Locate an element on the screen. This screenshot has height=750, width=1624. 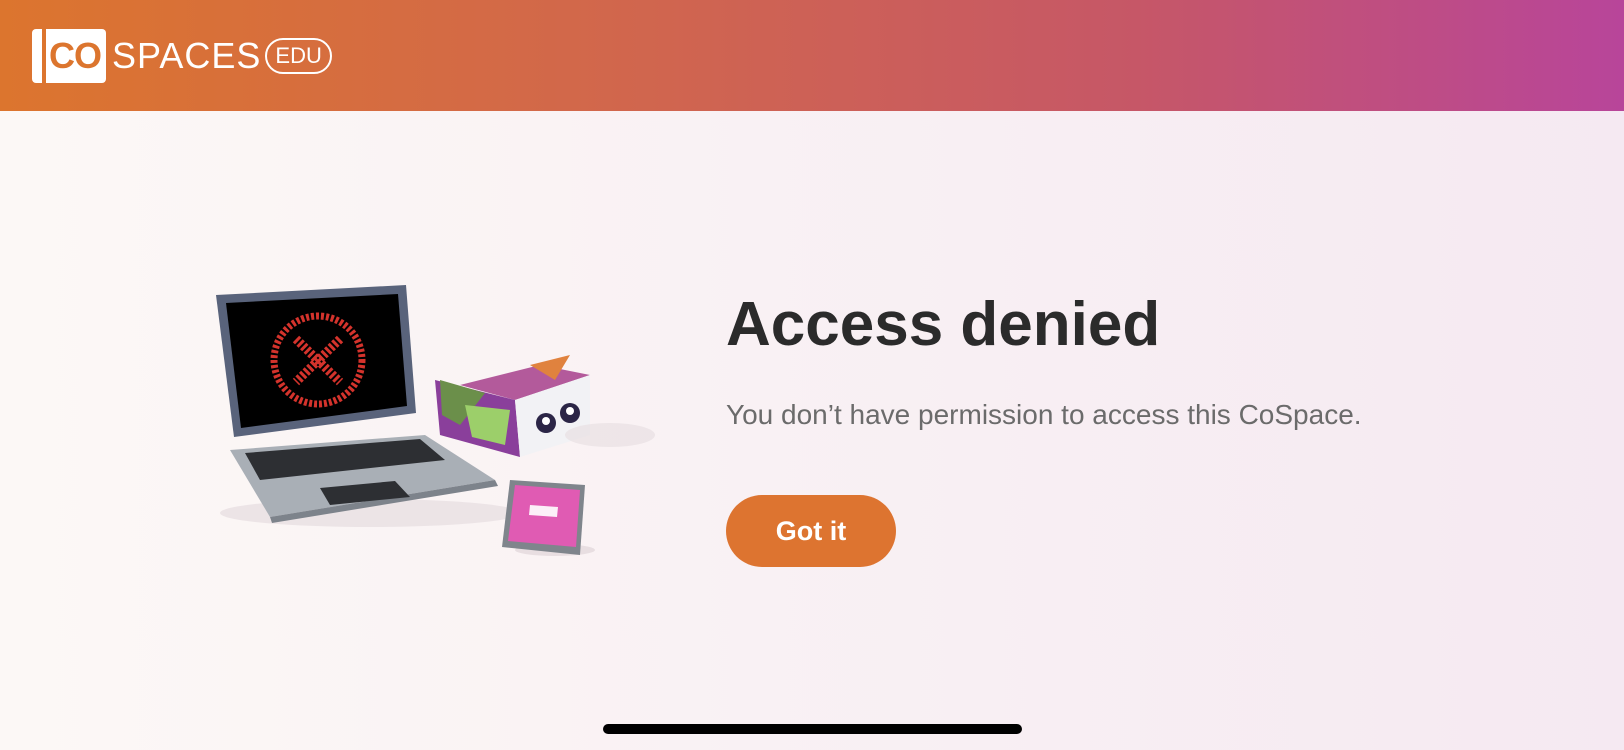
logo-co-box: CO is located at coordinates (69, 55).